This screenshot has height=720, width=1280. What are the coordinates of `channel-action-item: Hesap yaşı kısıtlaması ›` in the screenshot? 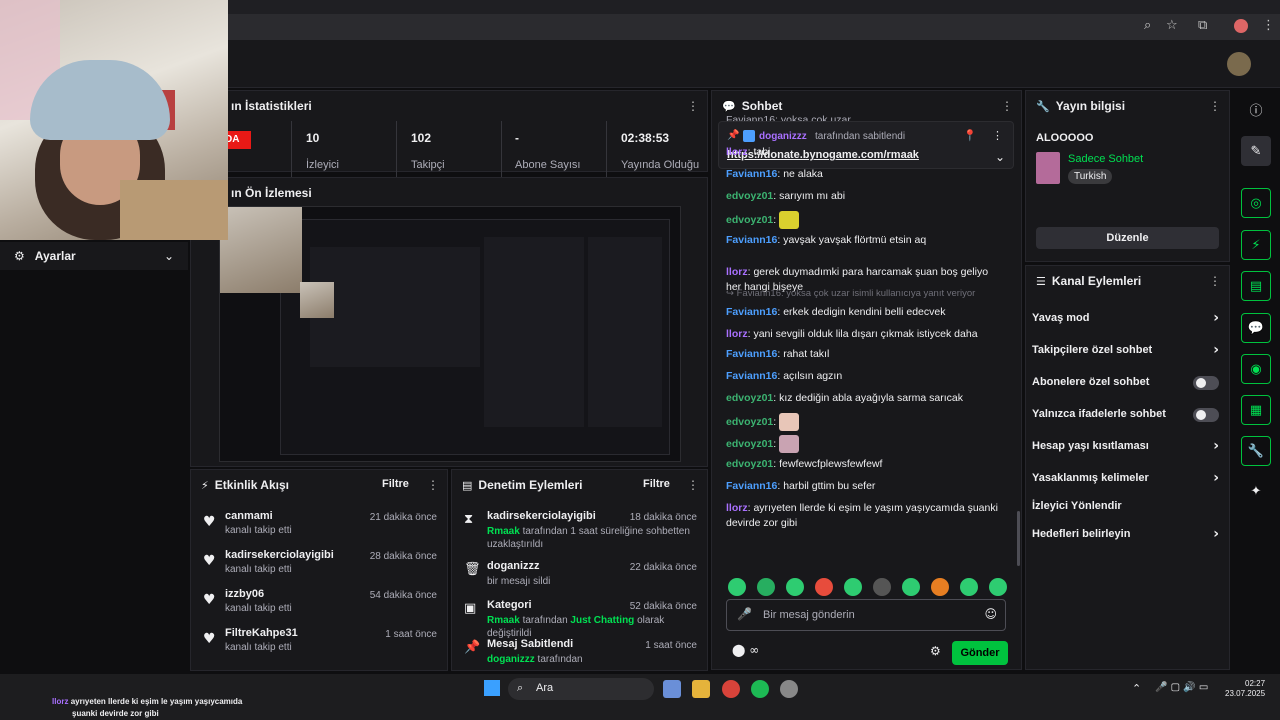 It's located at (1125, 449).